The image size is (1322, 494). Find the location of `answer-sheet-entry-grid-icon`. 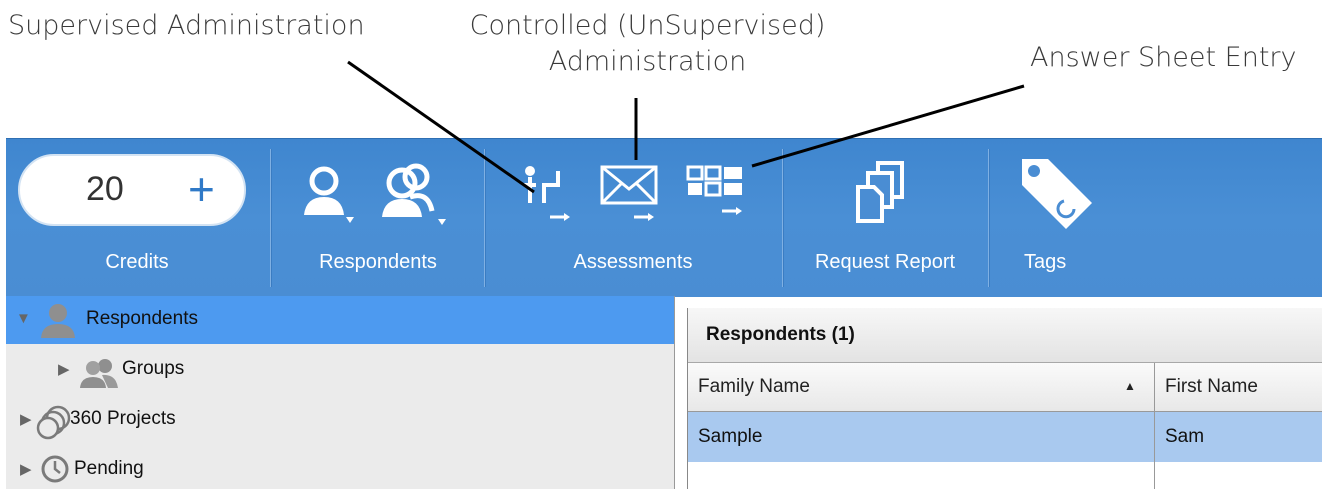

answer-sheet-entry-grid-icon is located at coordinates (717, 194).